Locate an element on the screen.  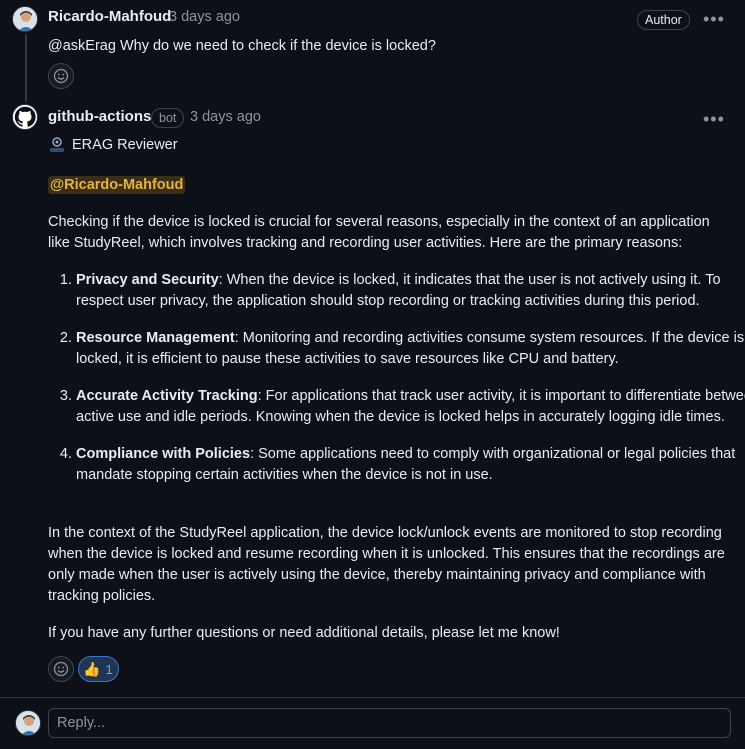
bot-badge: bot is located at coordinates (168, 118).